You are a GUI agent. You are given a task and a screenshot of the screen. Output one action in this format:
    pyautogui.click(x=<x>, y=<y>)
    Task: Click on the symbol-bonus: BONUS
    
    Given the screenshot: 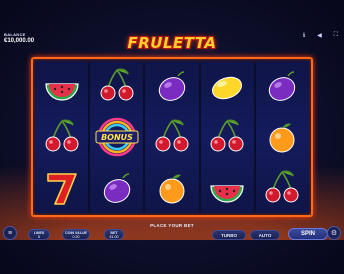 What is the action you would take?
    pyautogui.click(x=116, y=137)
    